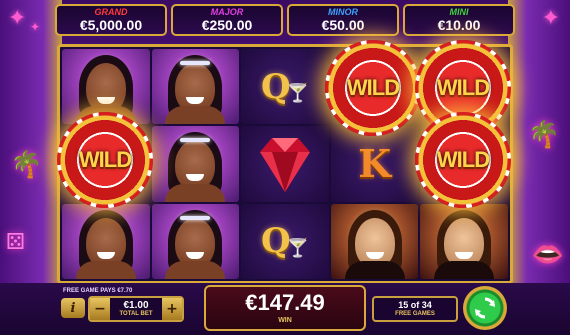  I want to click on k-symbol-text: K, so click(375, 164).